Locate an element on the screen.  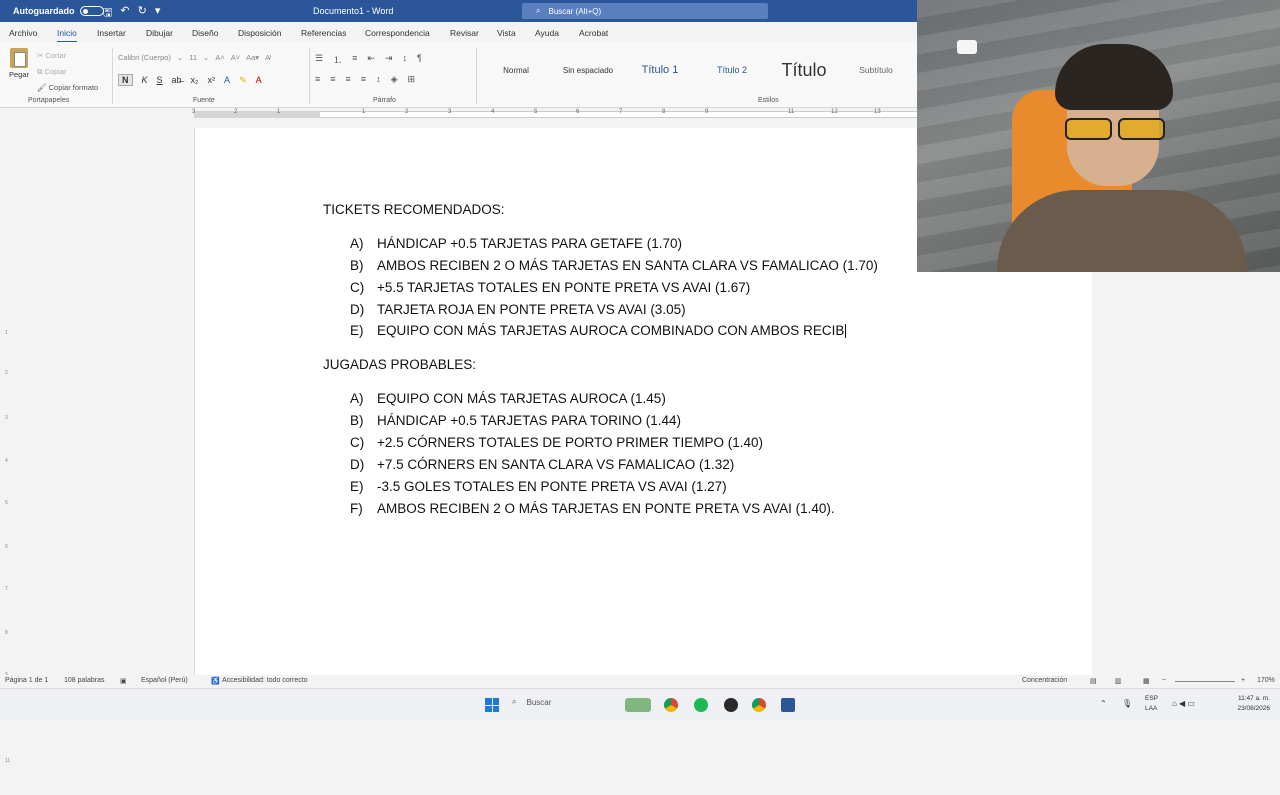
tab-inicio: Inicio is located at coordinates (67, 35).